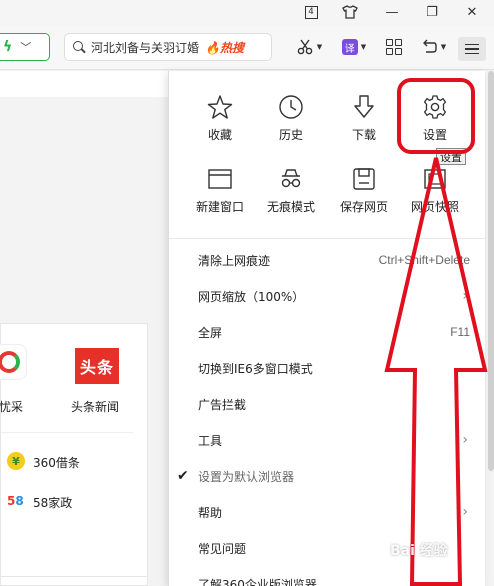 This screenshot has width=494, height=586. I want to click on close-button: ✕, so click(472, 12).